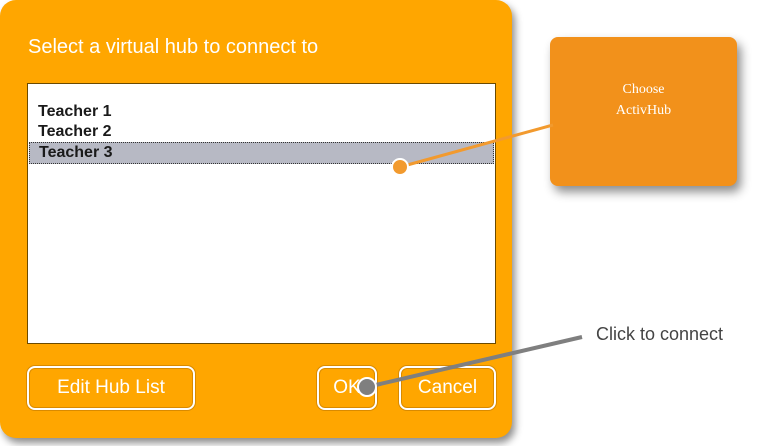 The width and height of the screenshot is (765, 446). I want to click on hub-list-item-teacher-3: Teacher 3, so click(261, 153).